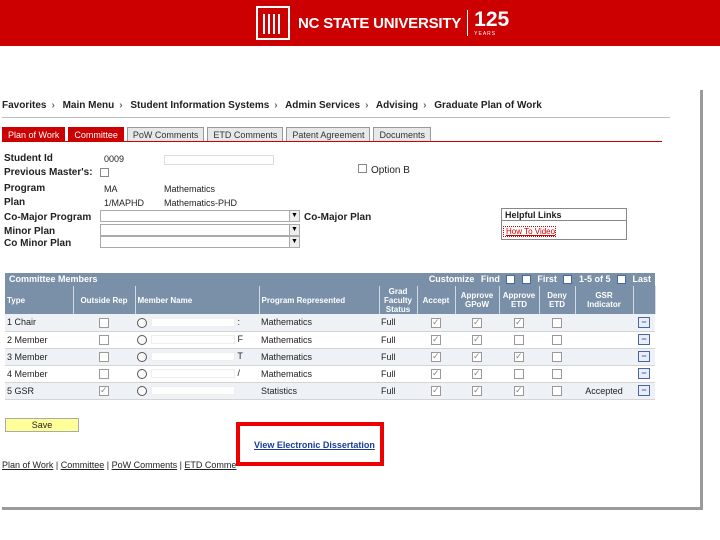 This screenshot has height=540, width=720. I want to click on table-row: 2 Member F MathematicsFull −, so click(330, 340).